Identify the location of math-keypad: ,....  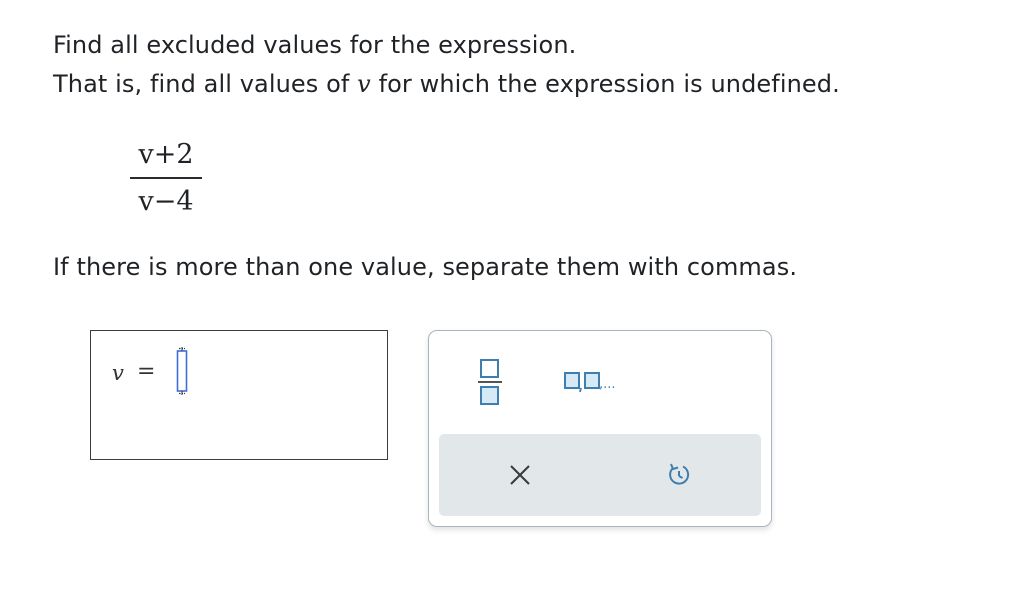
(600, 428).